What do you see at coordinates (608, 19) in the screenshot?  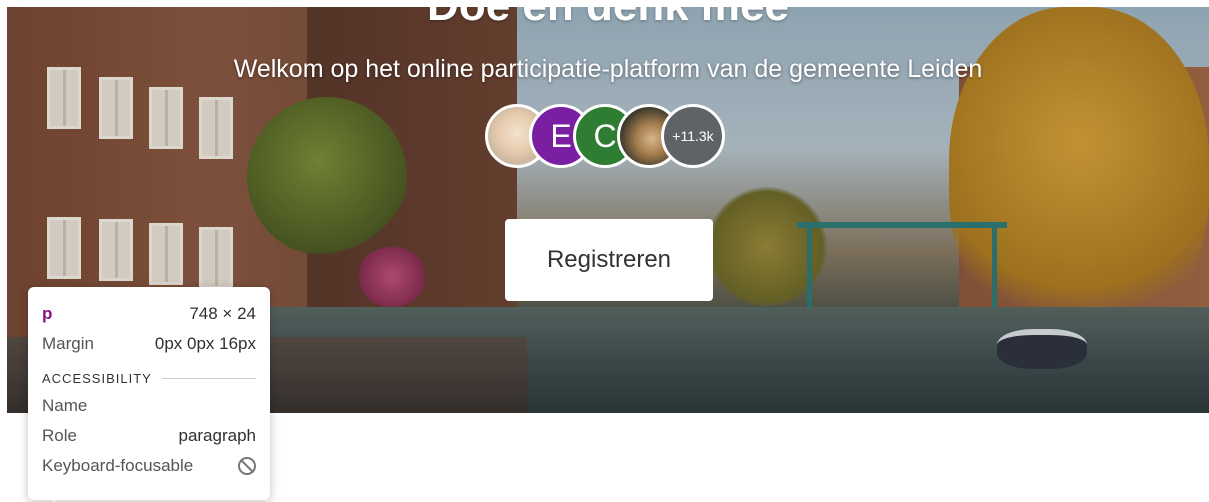 I see `hero-title: Doe en denk mee` at bounding box center [608, 19].